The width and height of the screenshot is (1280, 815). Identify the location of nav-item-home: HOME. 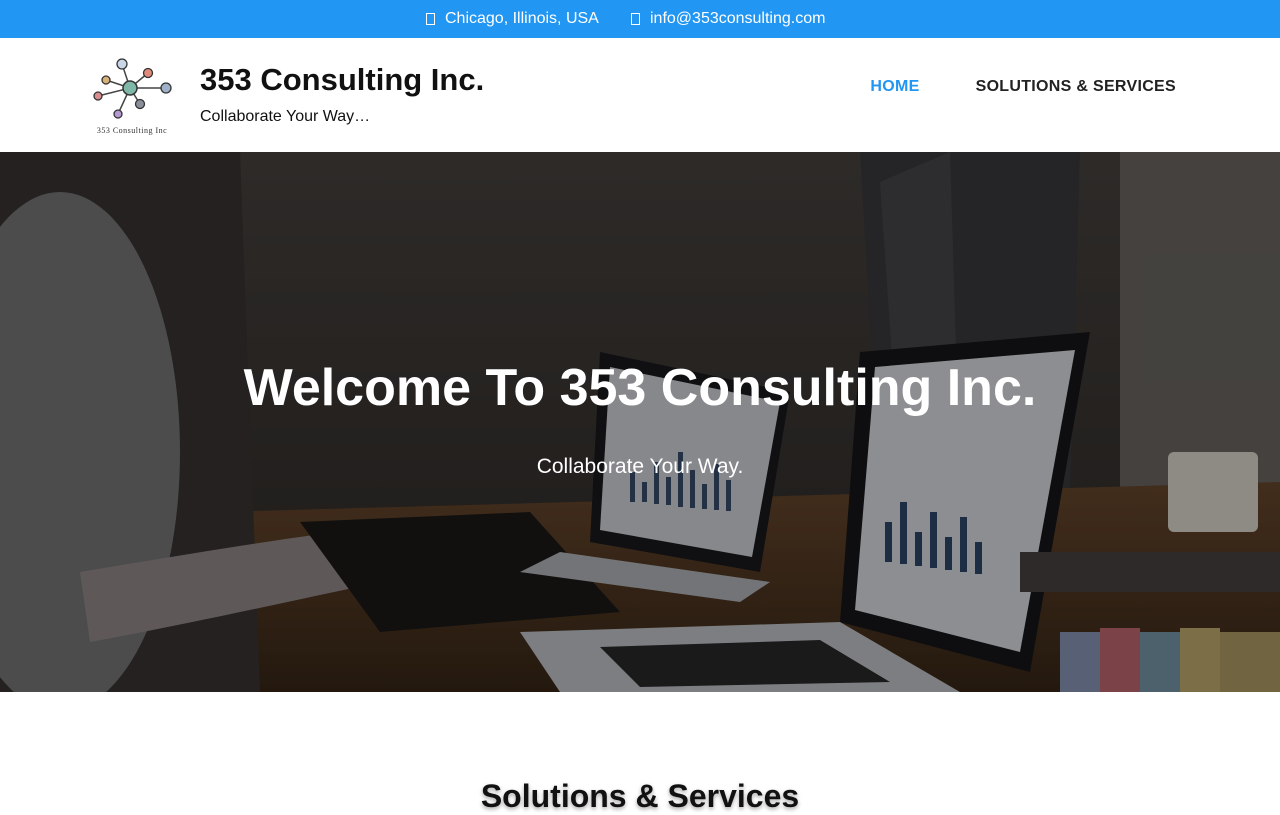
(894, 87).